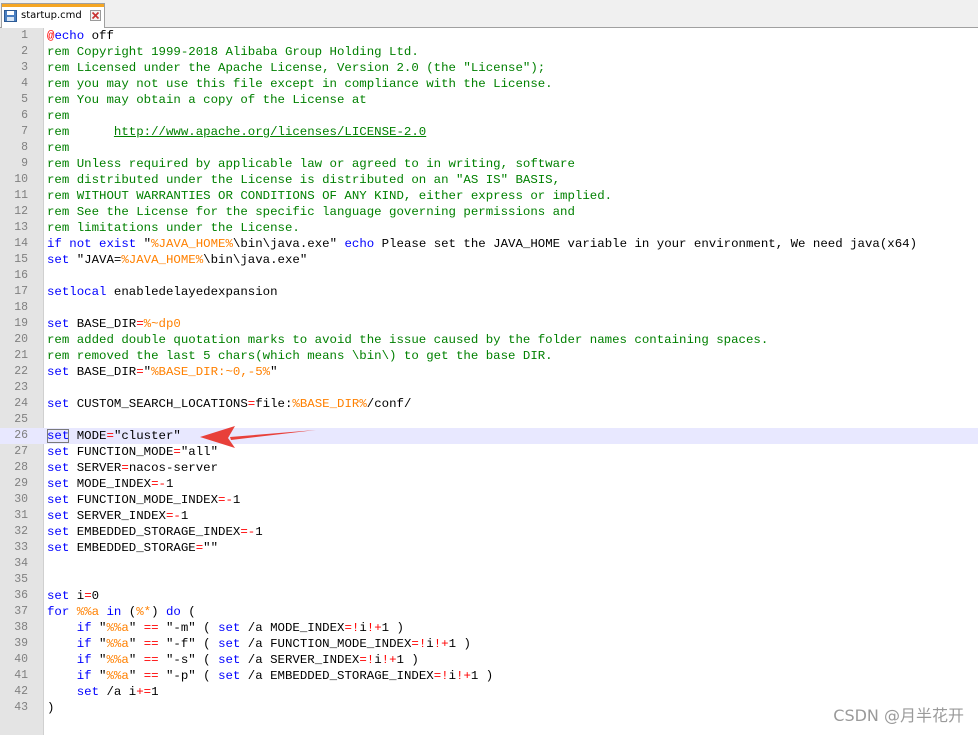 The height and width of the screenshot is (735, 978). Describe the element at coordinates (147, 436) in the screenshot. I see `code-token: "cluster"` at that location.